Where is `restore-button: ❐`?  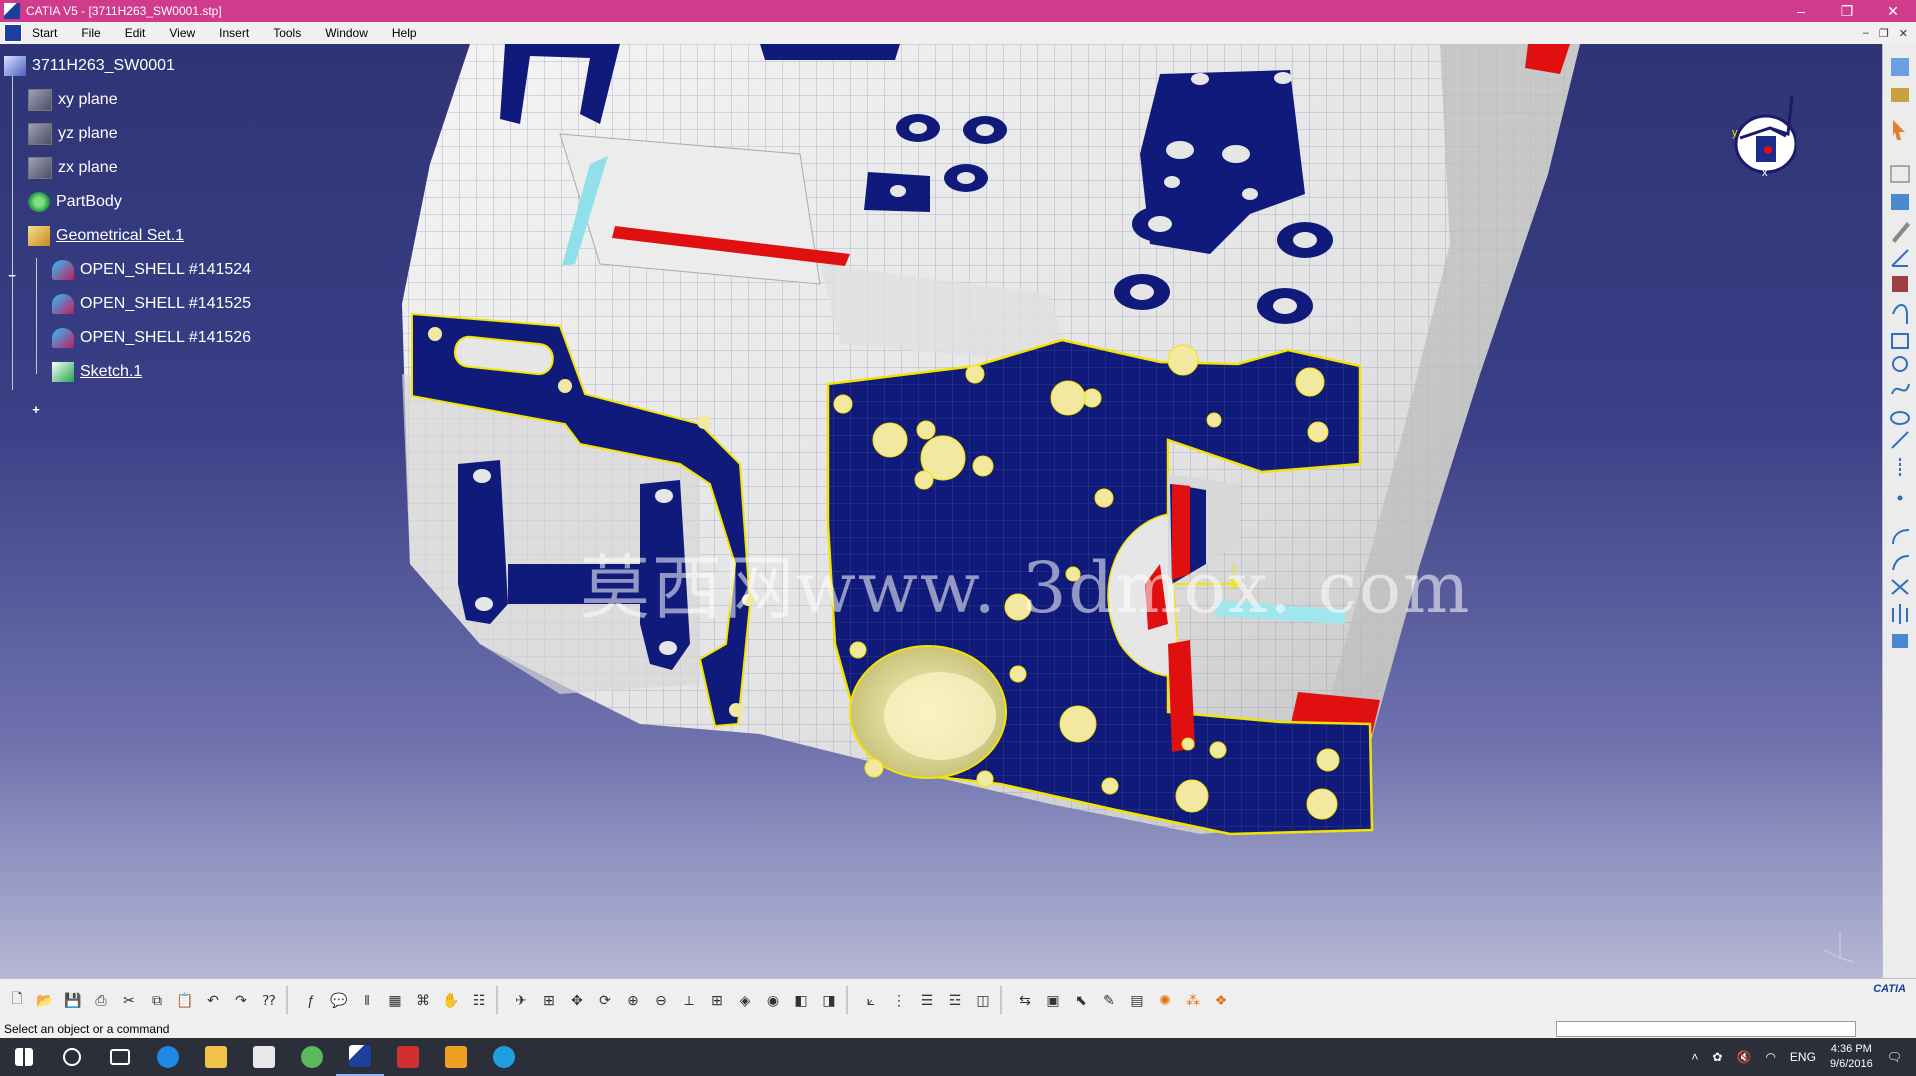
restore-button: ❐ is located at coordinates (1847, 11).